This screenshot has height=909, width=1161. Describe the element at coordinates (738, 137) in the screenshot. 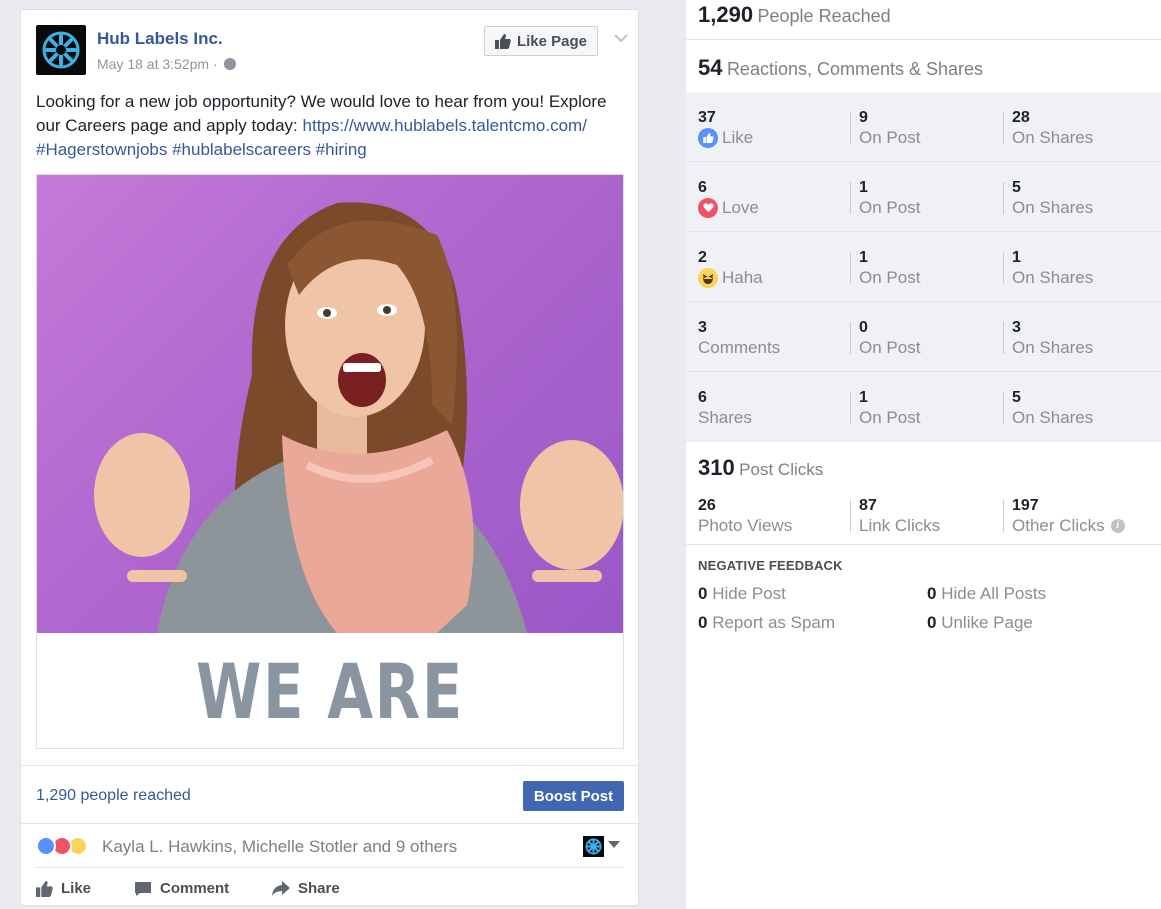

I see `like-label: Like` at that location.